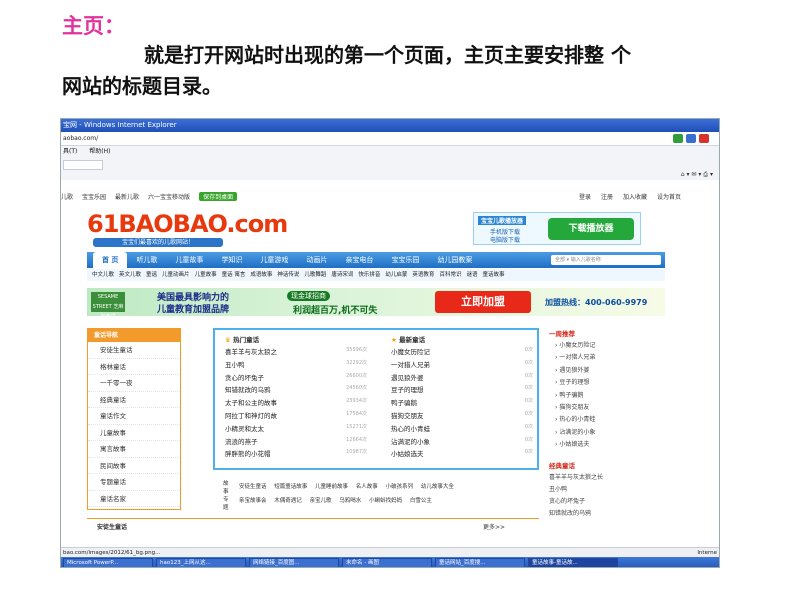 Image resolution: width=800 pixels, height=600 pixels. I want to click on sub-nav-item: 谜语, so click(471, 275).